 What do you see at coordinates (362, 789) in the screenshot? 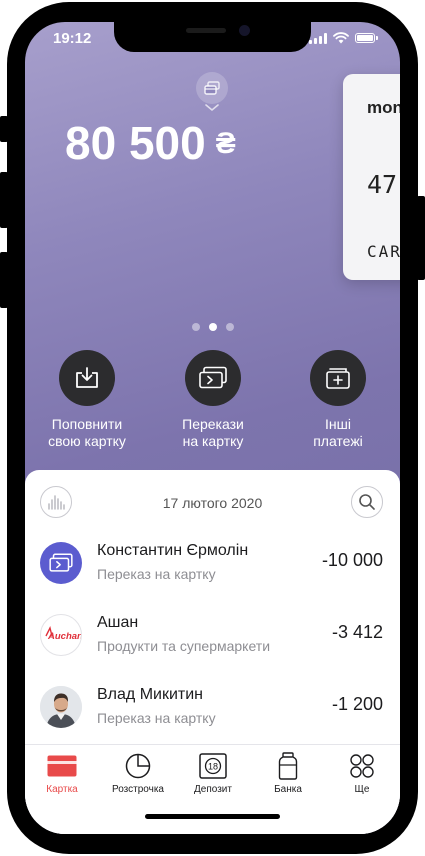
I see `tab-label: Ще` at bounding box center [362, 789].